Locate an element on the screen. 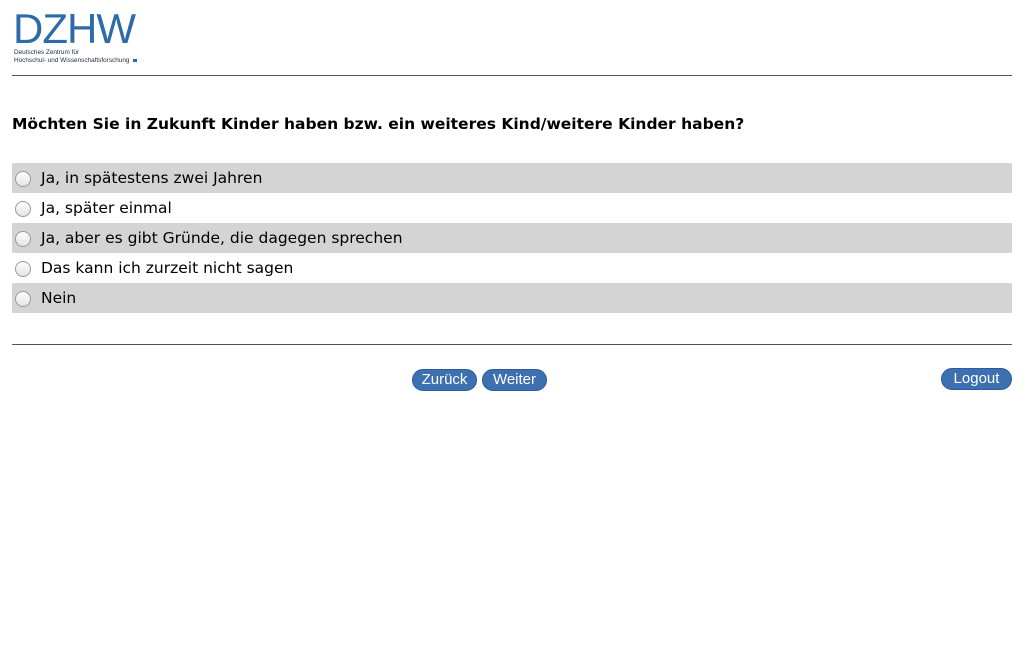 This screenshot has height=657, width=1024. logo-subtitle-line2-text: Hochschul- und Wissenschaftsforschung is located at coordinates (72, 60).